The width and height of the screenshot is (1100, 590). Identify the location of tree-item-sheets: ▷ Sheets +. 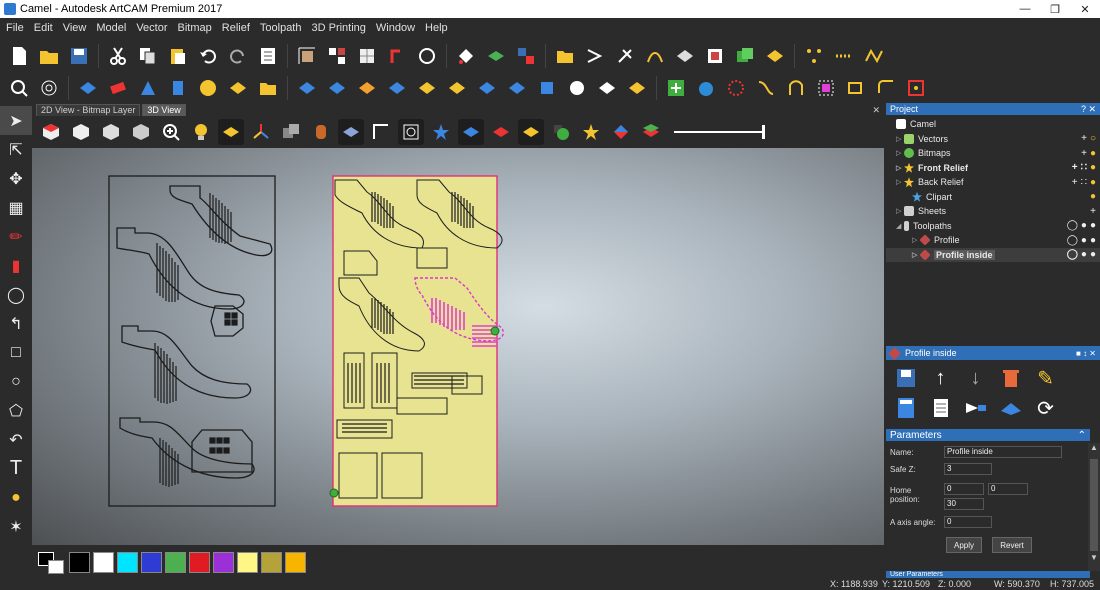
(993, 211).